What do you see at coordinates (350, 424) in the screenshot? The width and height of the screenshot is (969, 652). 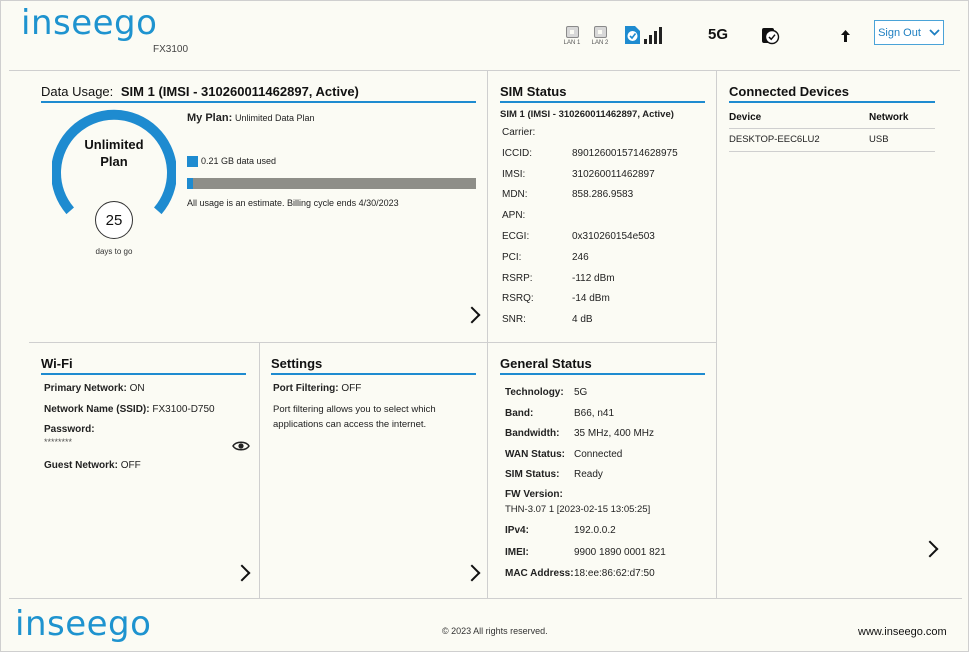 I see `port-filtering-desc-2: applications can access the internet.` at bounding box center [350, 424].